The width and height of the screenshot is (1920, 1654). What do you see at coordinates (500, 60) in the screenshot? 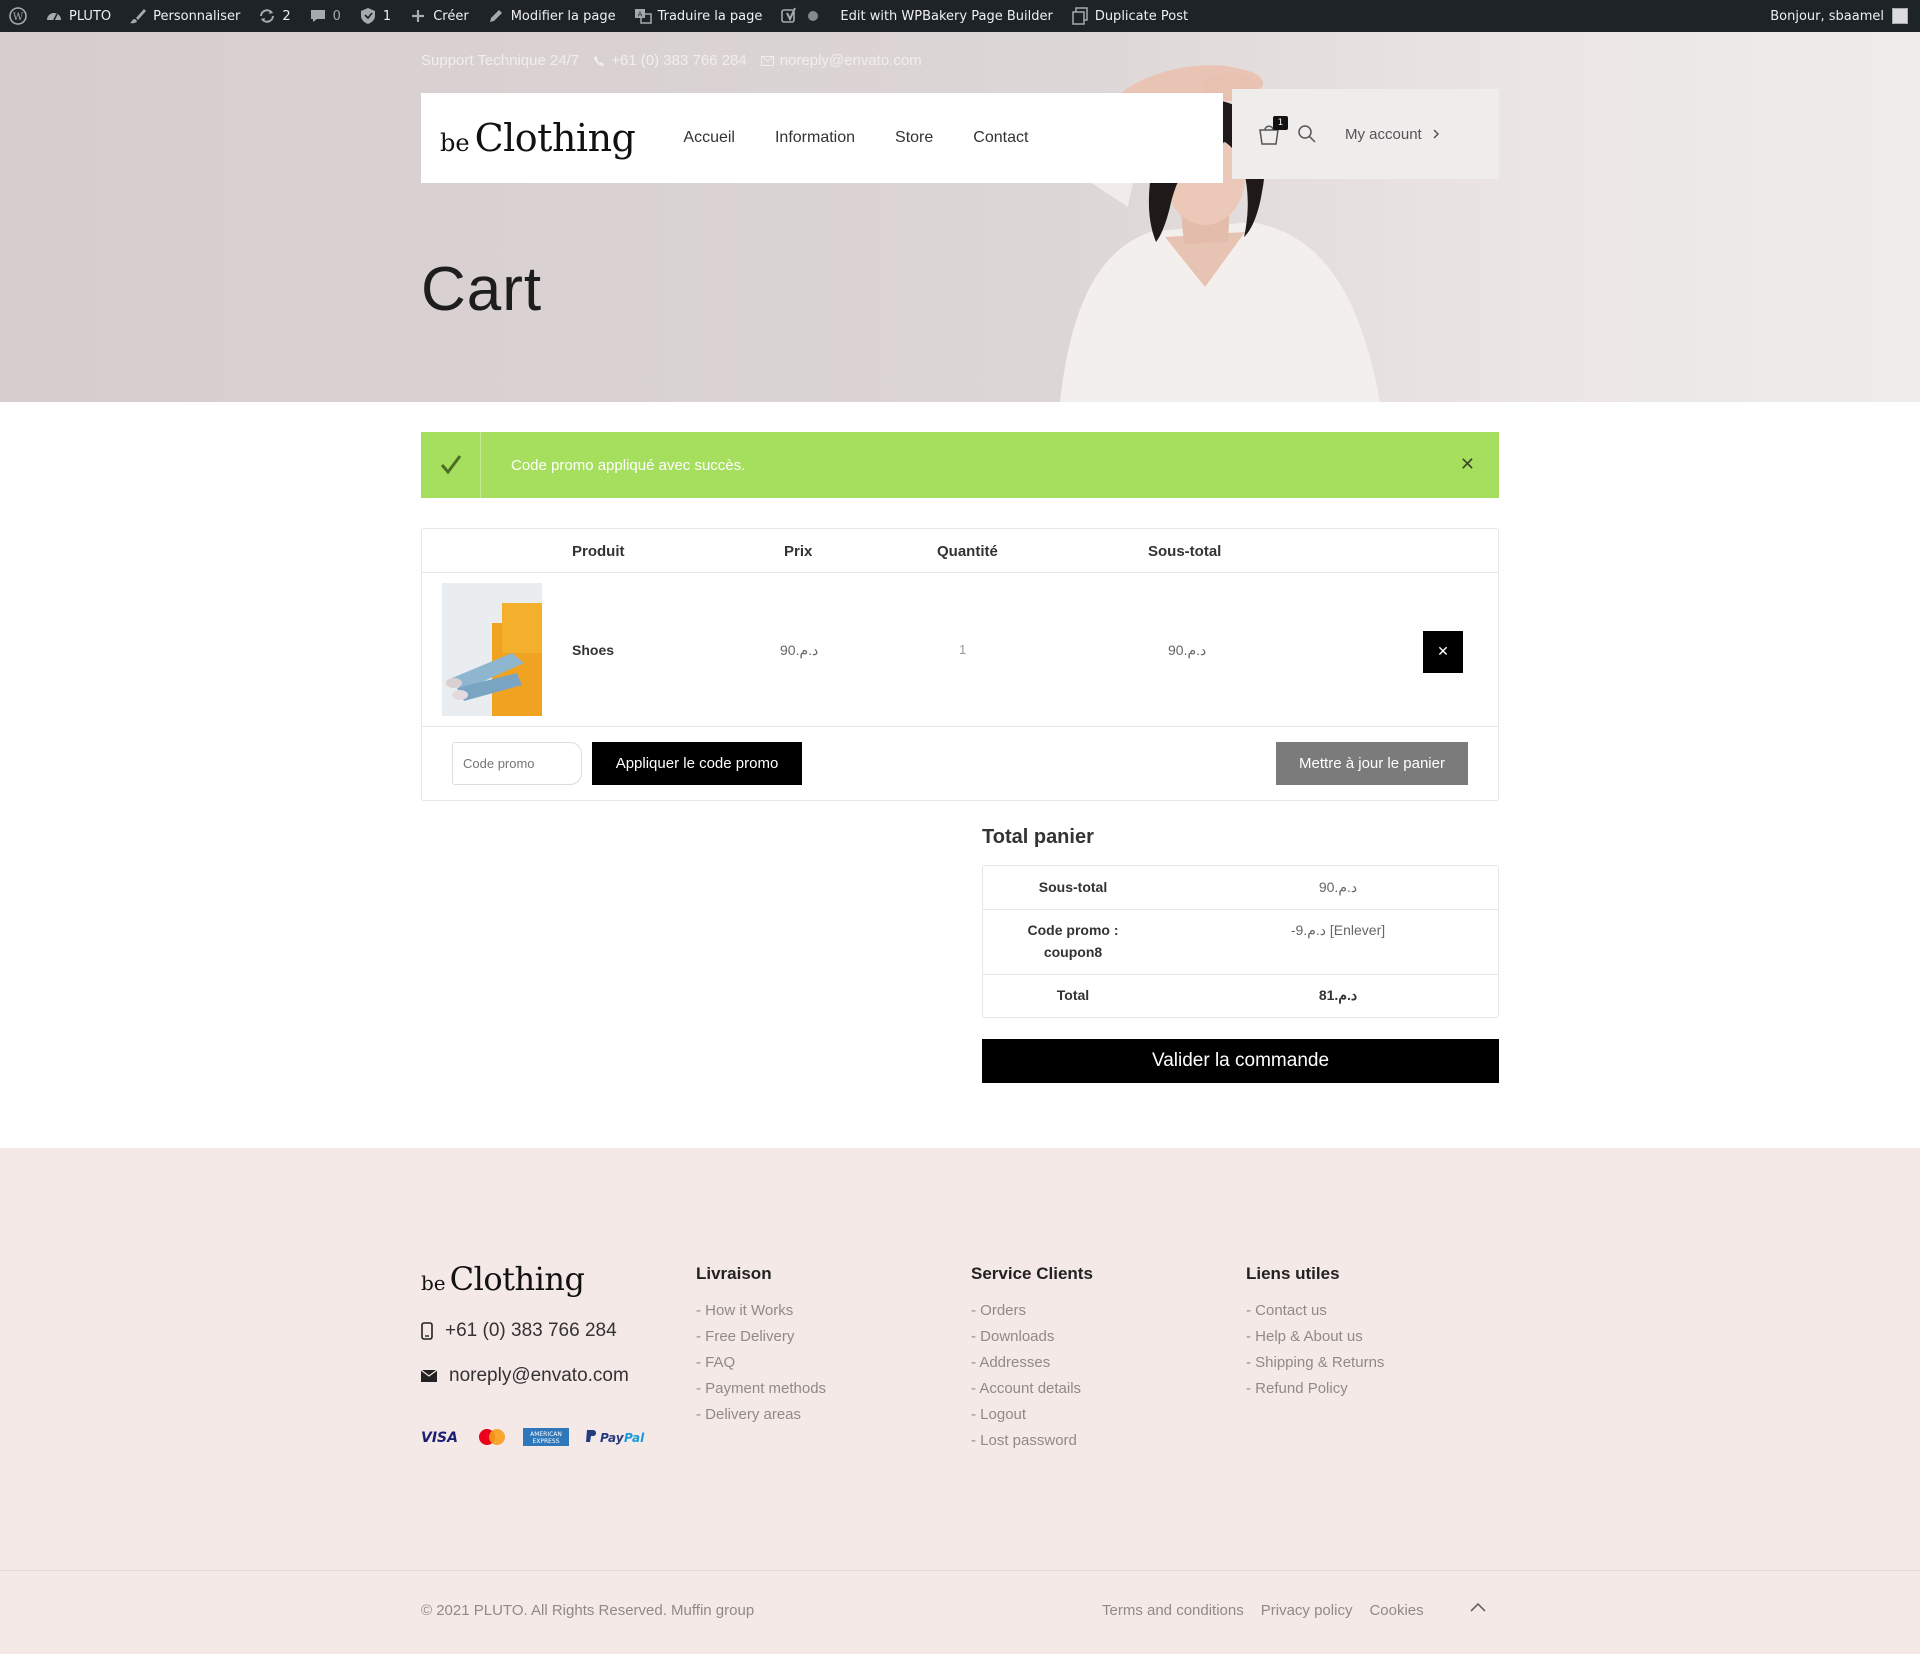
I see `support-text: Support Technique 24/7` at bounding box center [500, 60].